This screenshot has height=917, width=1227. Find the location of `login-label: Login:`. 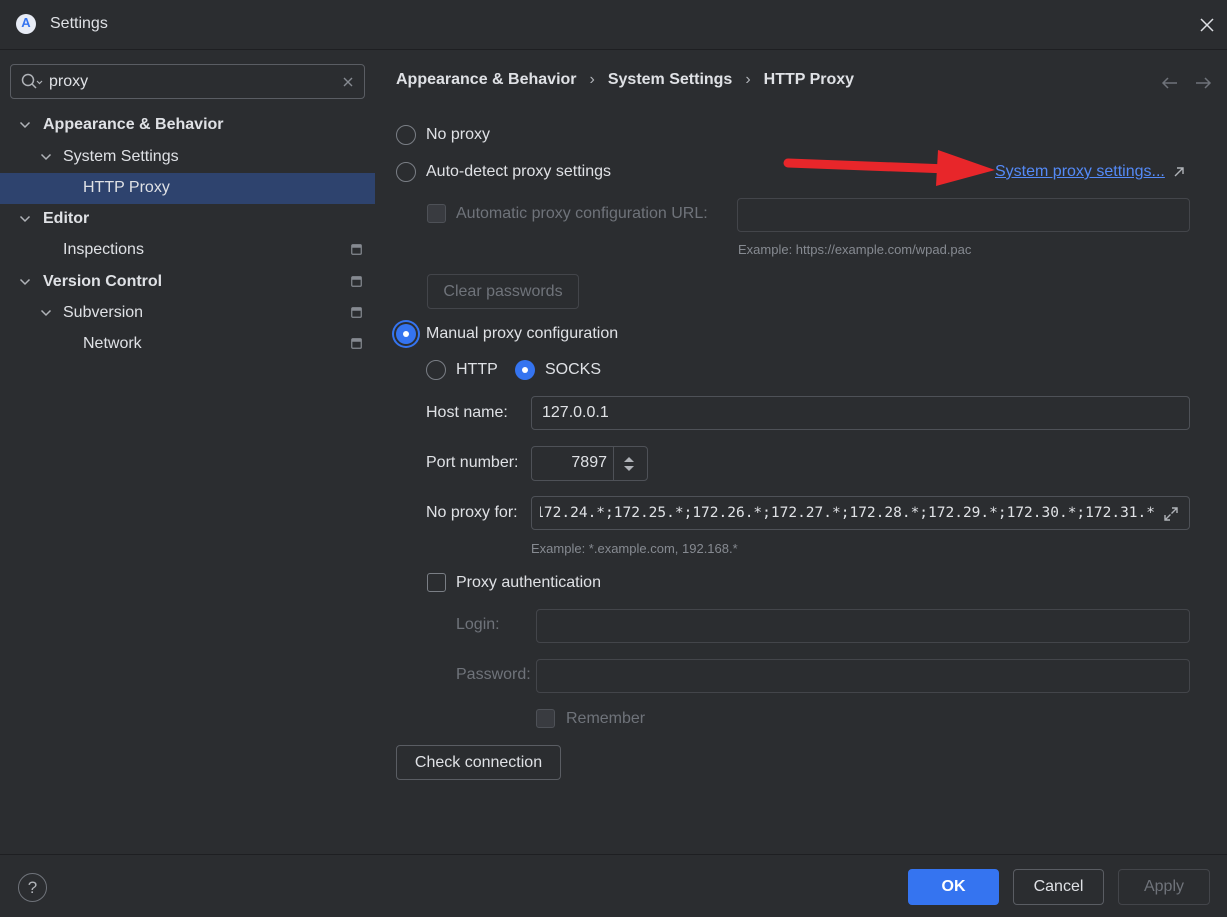

login-label: Login: is located at coordinates (478, 624).